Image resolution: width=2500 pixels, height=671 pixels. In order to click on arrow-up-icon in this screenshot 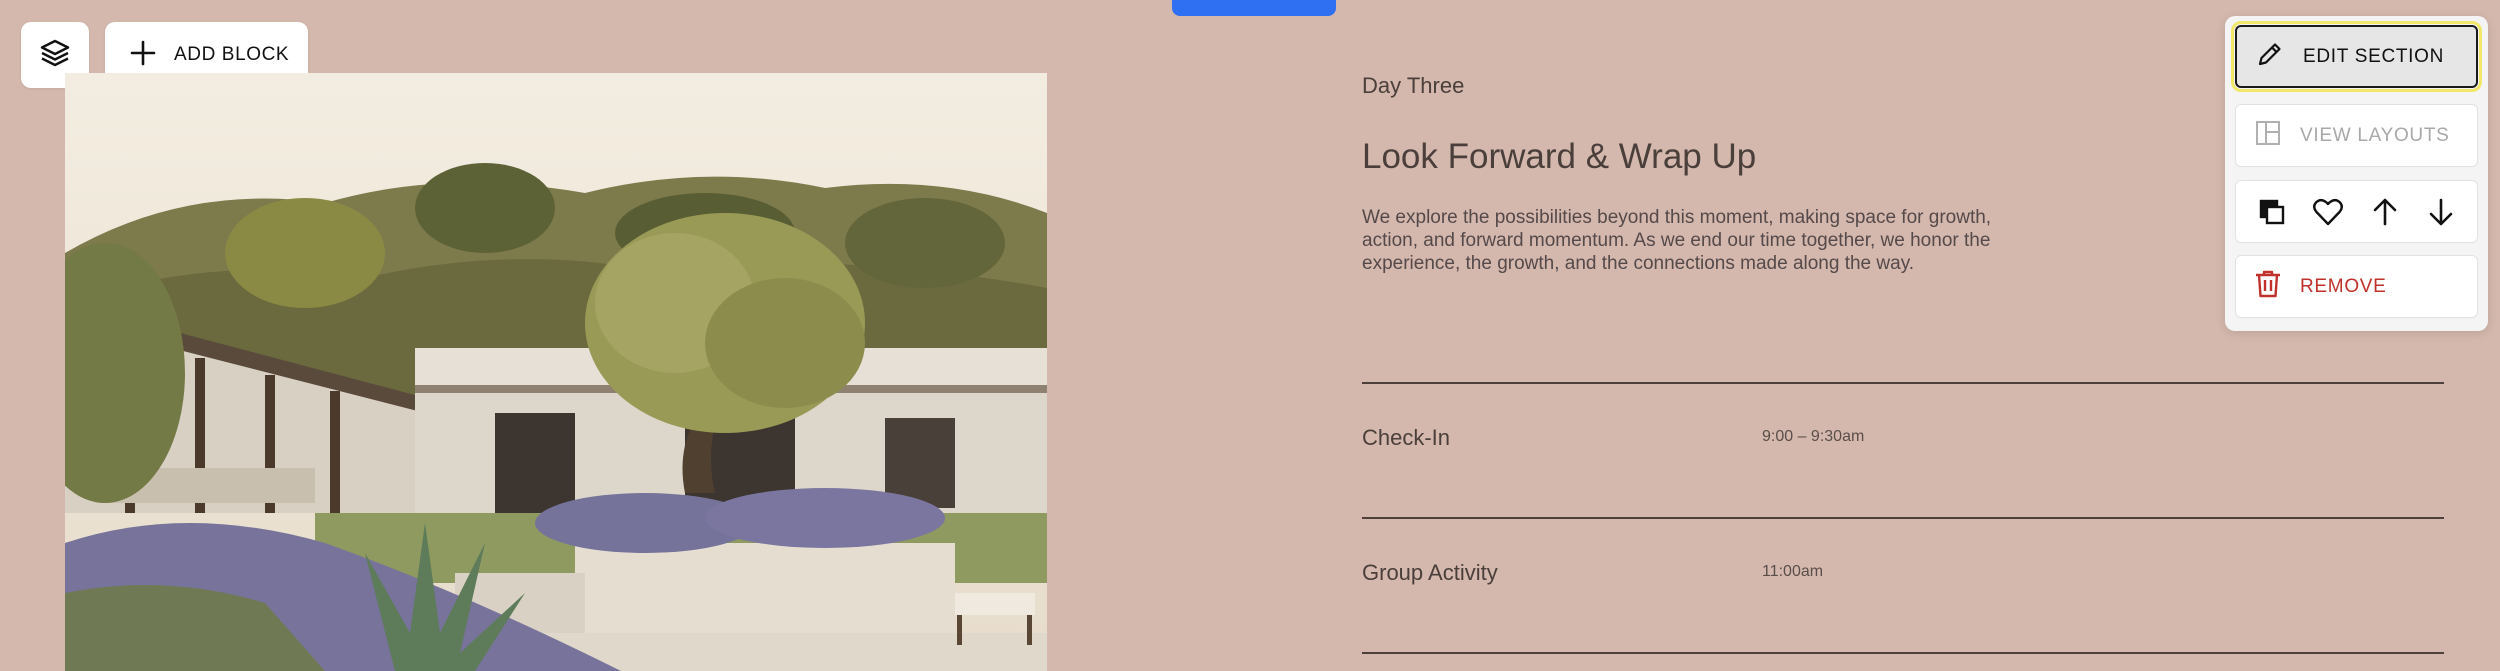, I will do `click(2385, 212)`.